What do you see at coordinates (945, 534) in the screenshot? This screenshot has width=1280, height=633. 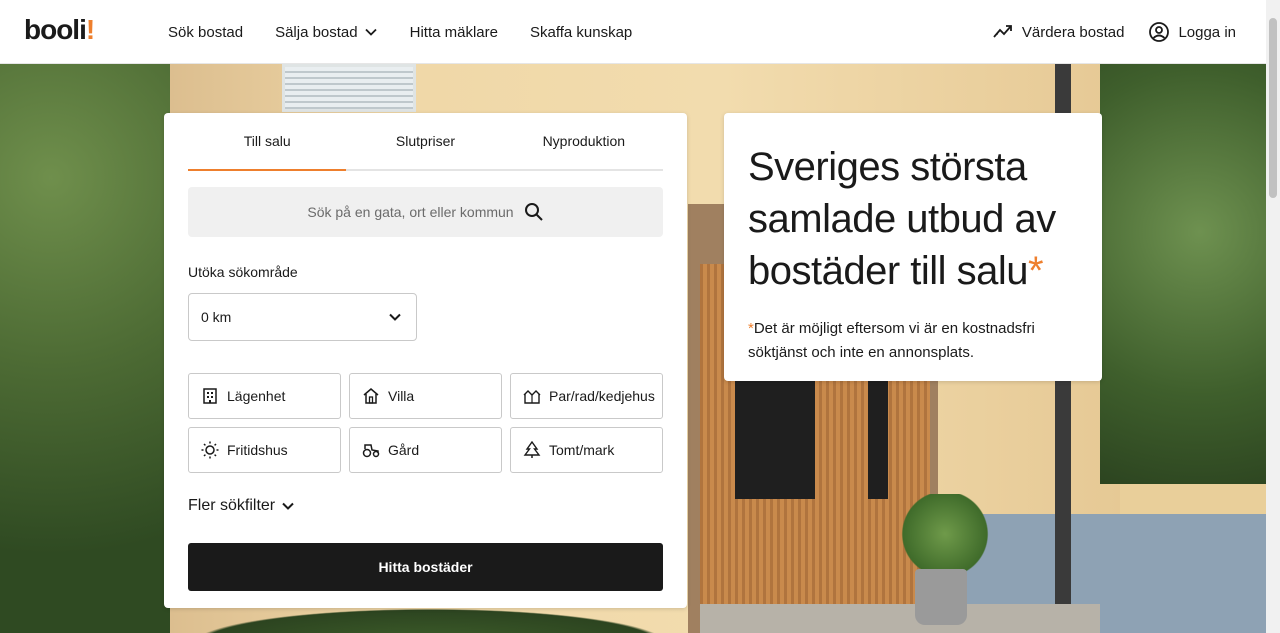 I see `flower-plant` at bounding box center [945, 534].